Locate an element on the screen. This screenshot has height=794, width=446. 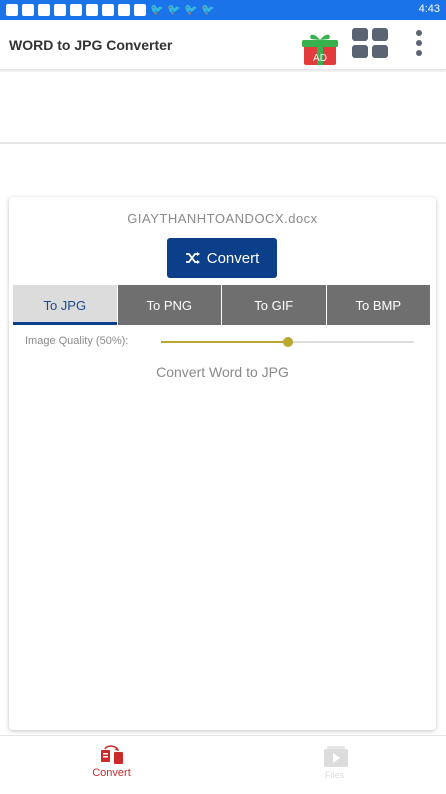
tab-to-png: To PNG is located at coordinates (169, 305).